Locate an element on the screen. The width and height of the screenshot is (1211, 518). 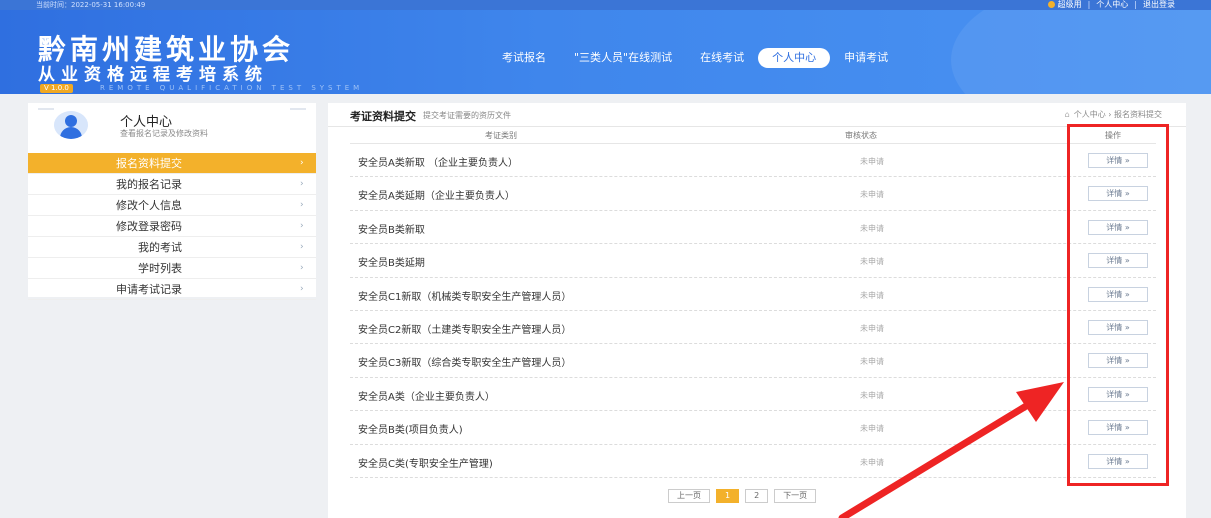
avatar-icon is located at coordinates (71, 125).